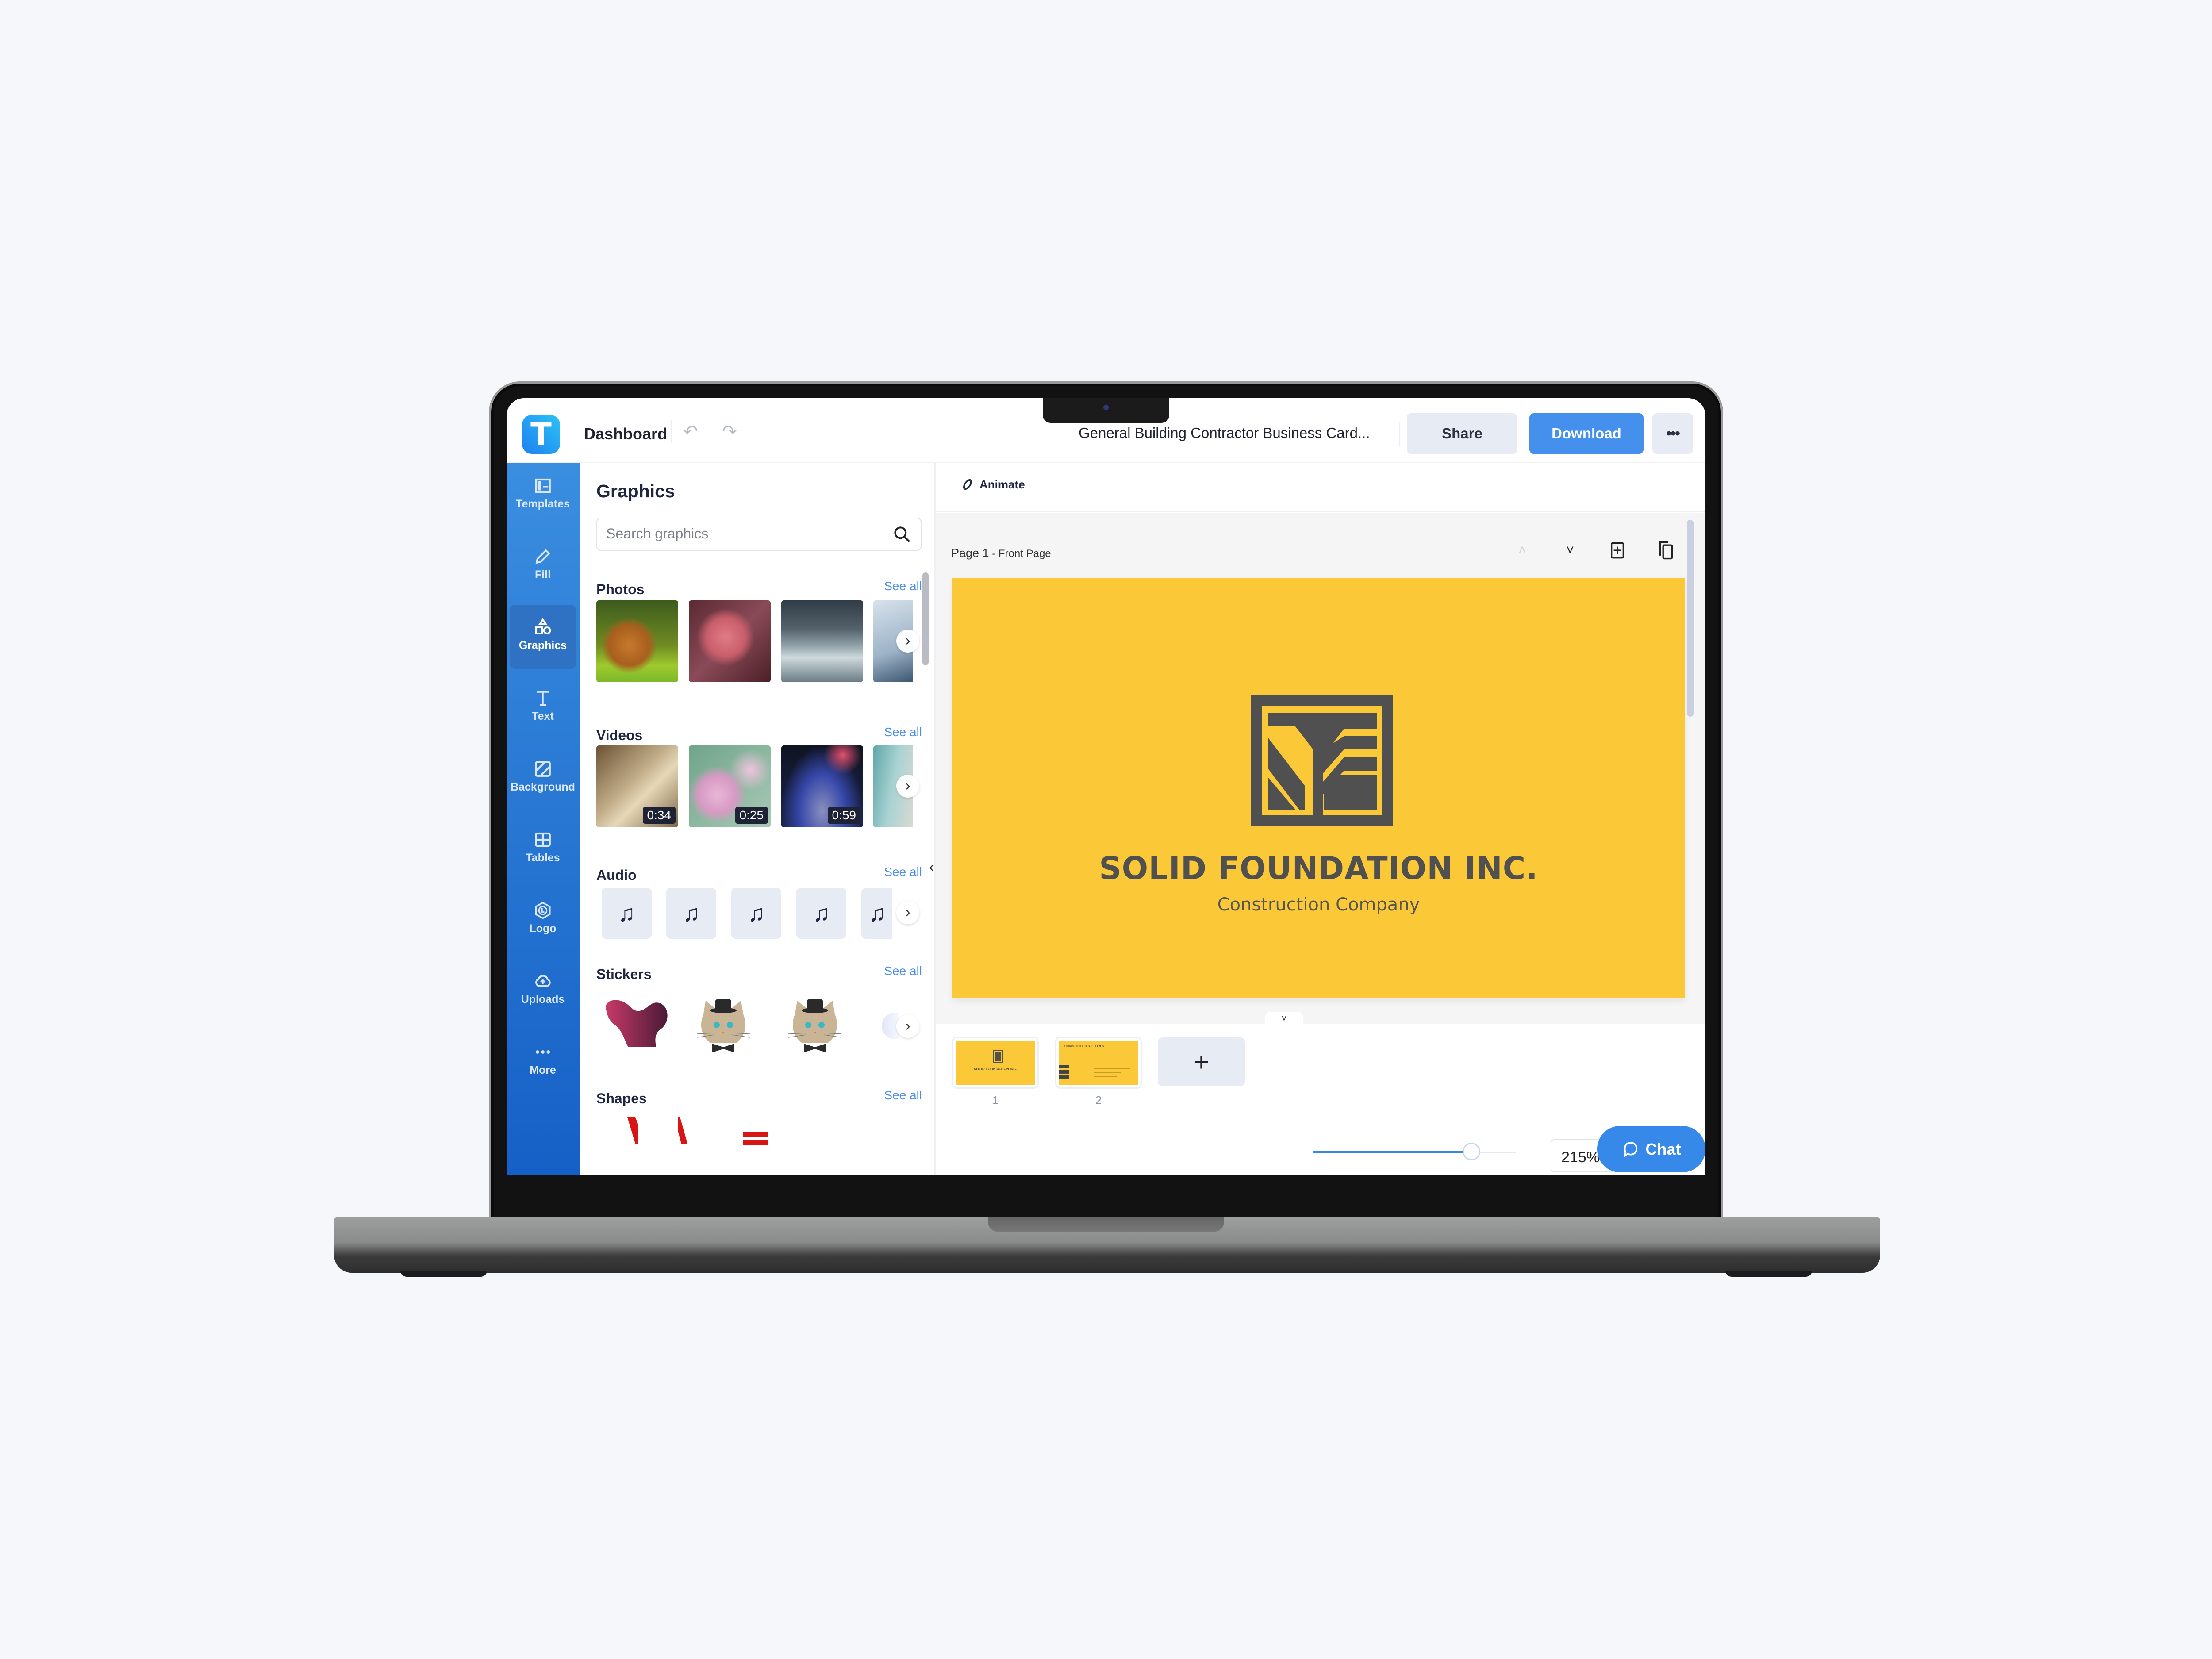 This screenshot has height=1659, width=2212. What do you see at coordinates (908, 642) in the screenshot?
I see `photos-next-button: ›` at bounding box center [908, 642].